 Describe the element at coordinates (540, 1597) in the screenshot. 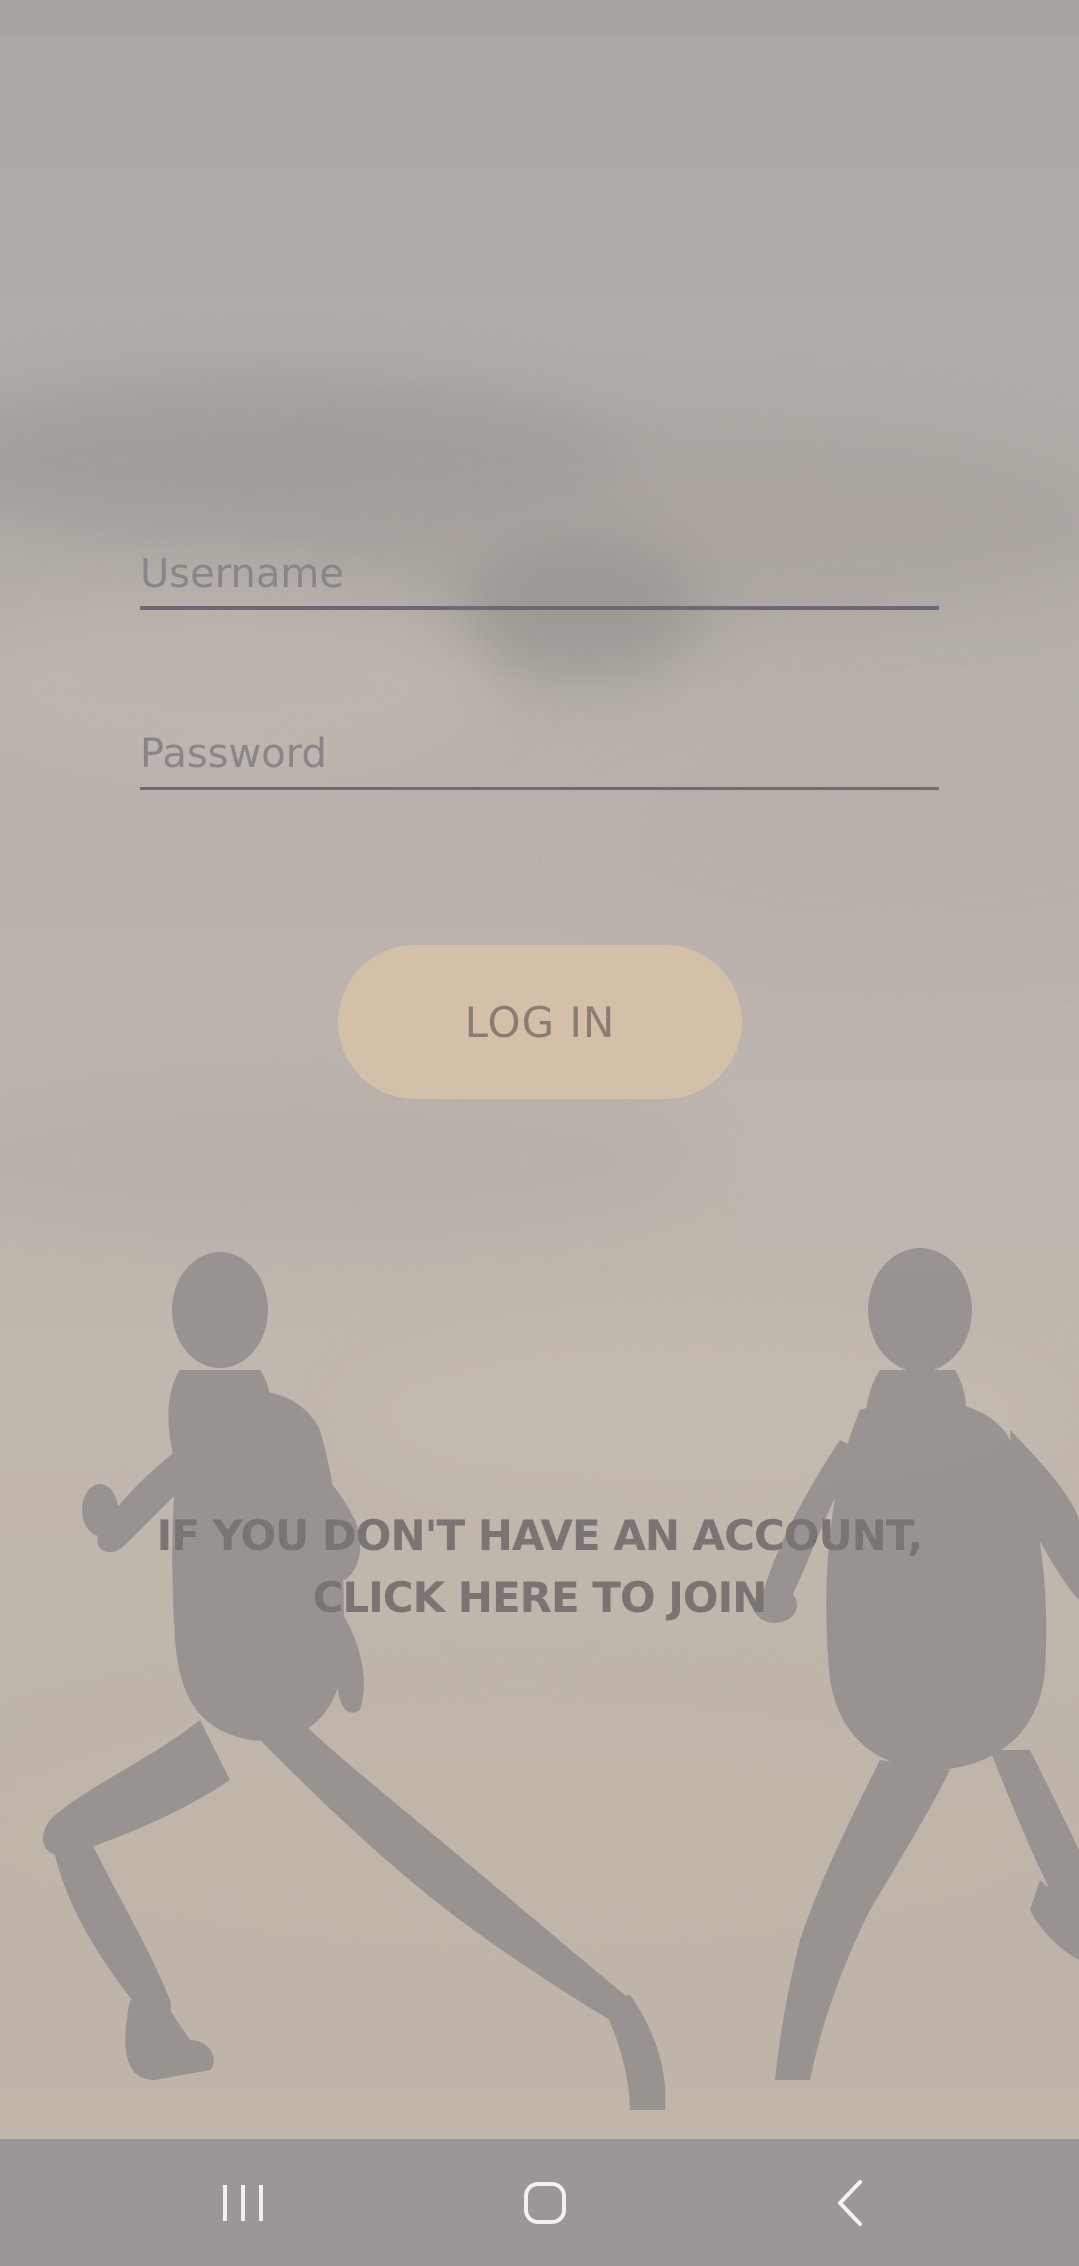

I see `join-link-line-2: CLICK HERE TO JOIN` at that location.